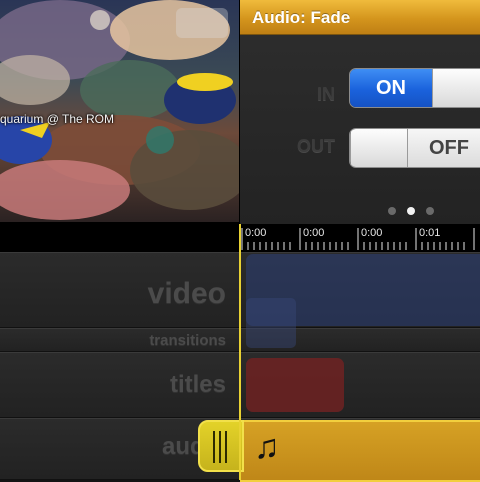  I want to click on ruler-tick-label: 0:01, so click(430, 233).